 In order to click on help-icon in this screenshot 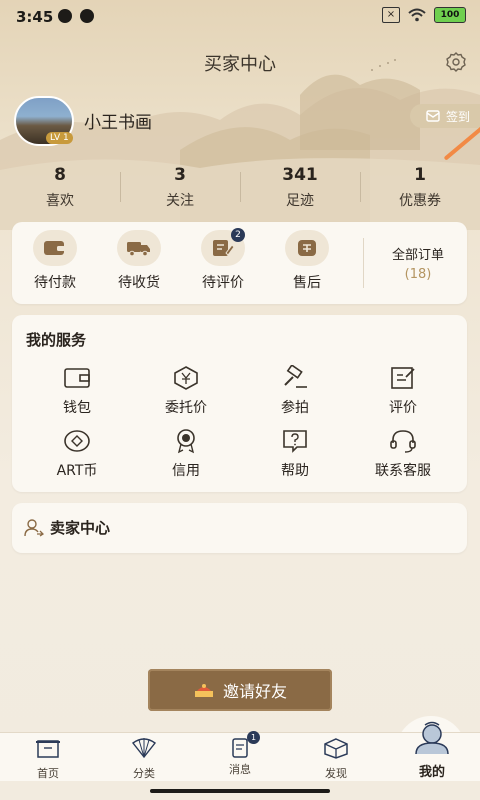, I will do `click(295, 441)`.